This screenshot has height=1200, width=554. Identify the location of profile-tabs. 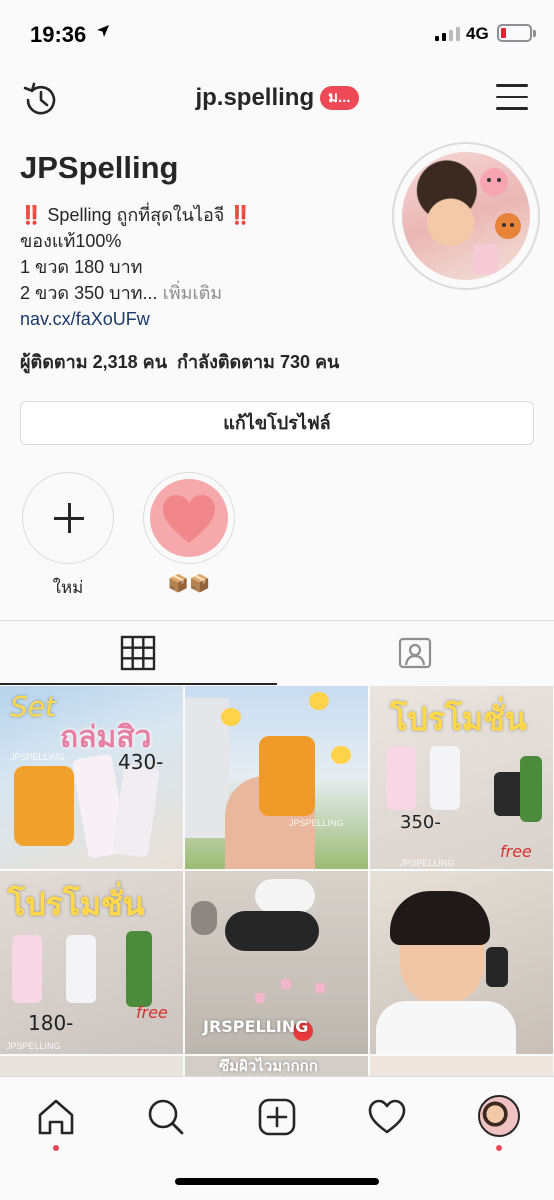
(277, 652).